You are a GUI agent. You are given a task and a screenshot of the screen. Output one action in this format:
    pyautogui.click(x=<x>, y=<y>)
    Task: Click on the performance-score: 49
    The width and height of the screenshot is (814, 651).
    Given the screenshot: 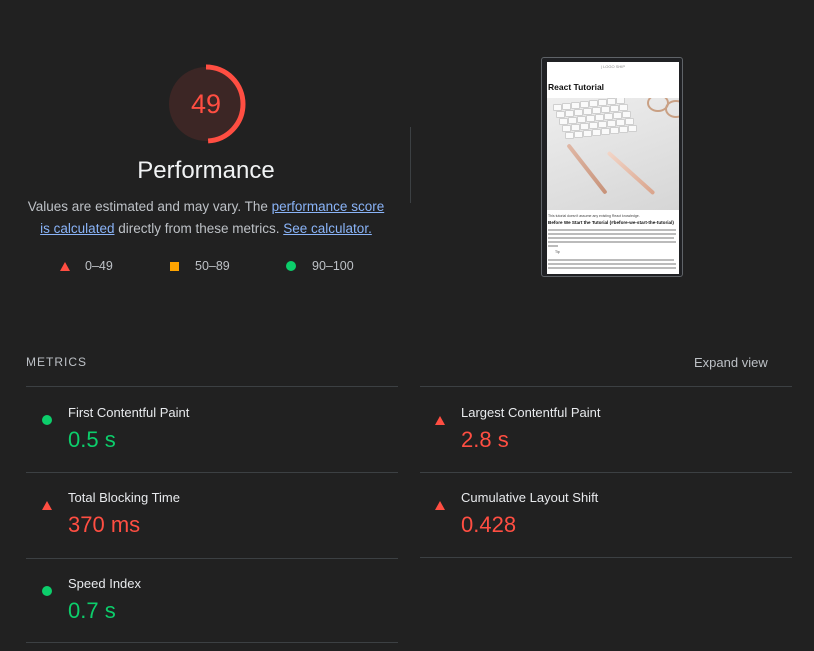 What is the action you would take?
    pyautogui.click(x=206, y=103)
    